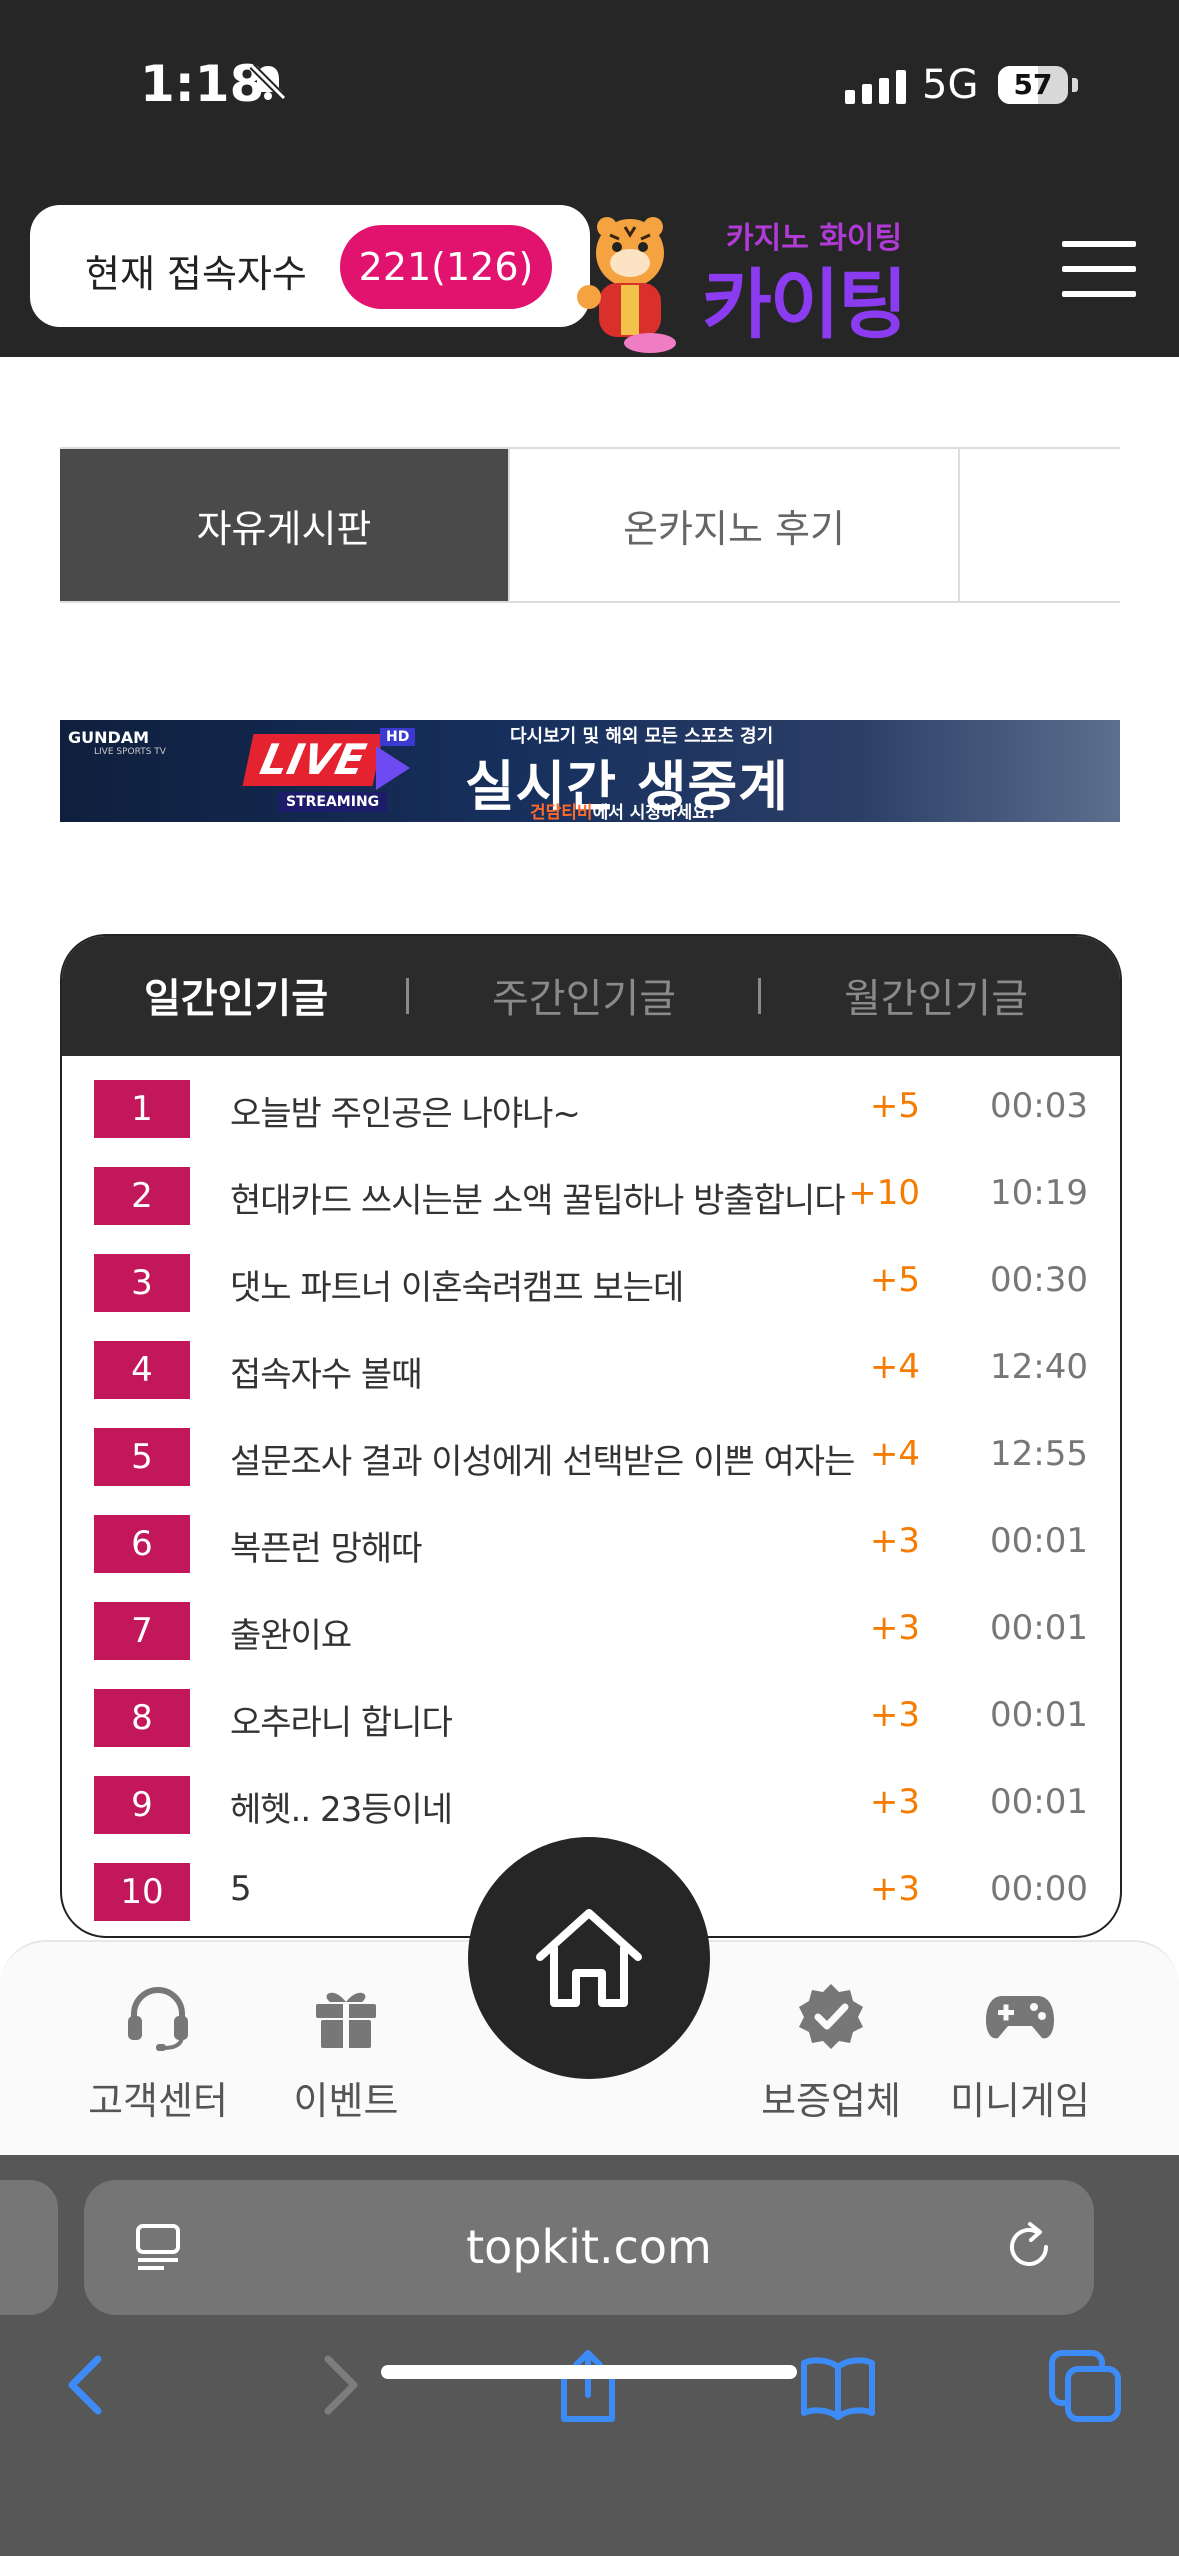  What do you see at coordinates (142, 1718) in the screenshot?
I see `rank-badge: 8` at bounding box center [142, 1718].